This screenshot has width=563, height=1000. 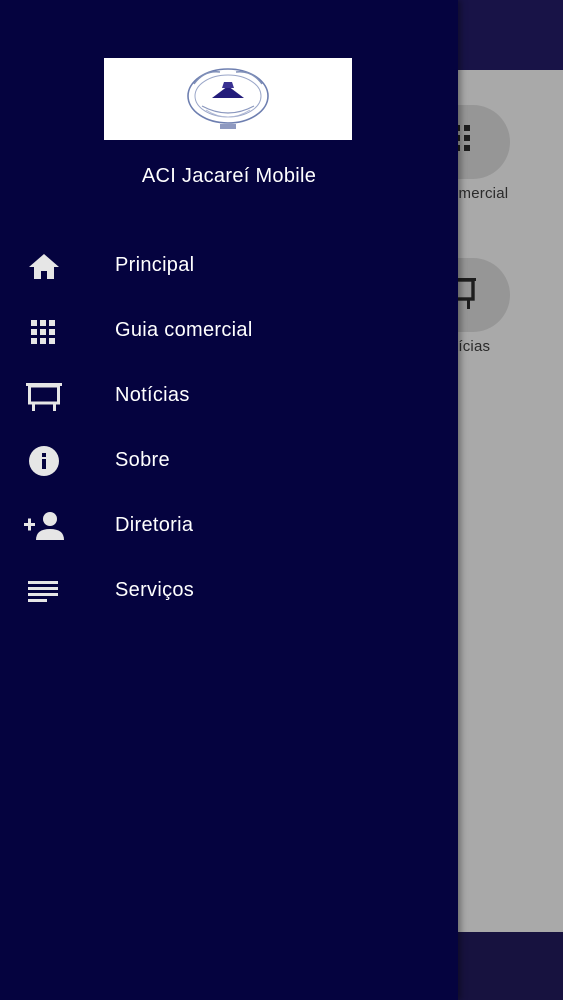 What do you see at coordinates (44, 396) in the screenshot?
I see `easel-icon` at bounding box center [44, 396].